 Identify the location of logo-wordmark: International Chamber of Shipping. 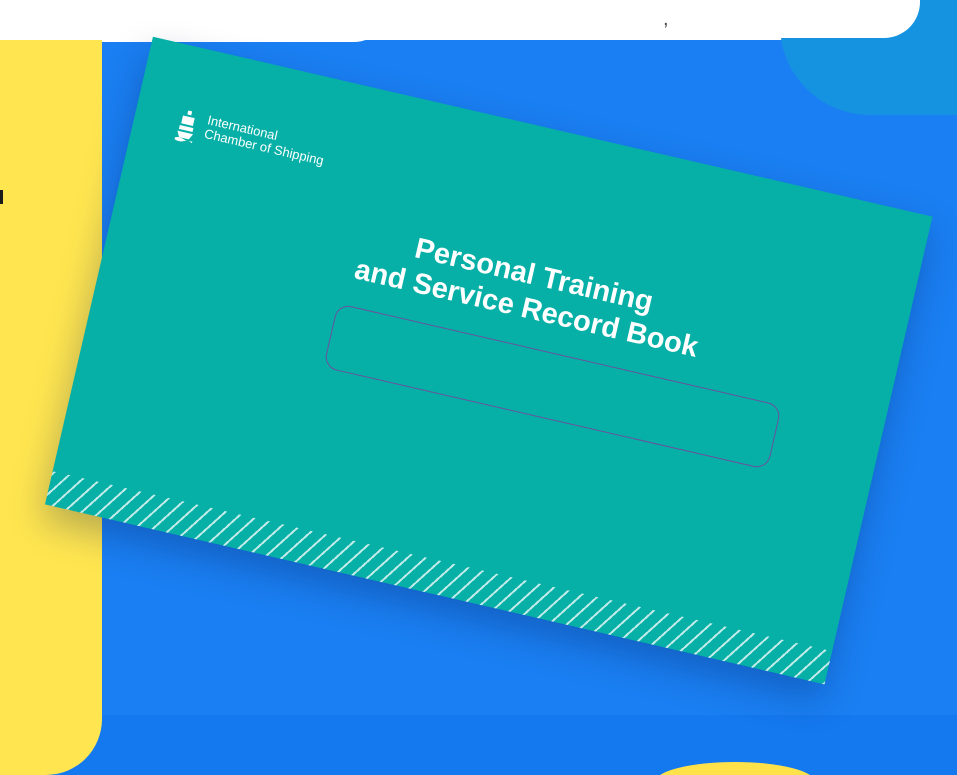
(265, 140).